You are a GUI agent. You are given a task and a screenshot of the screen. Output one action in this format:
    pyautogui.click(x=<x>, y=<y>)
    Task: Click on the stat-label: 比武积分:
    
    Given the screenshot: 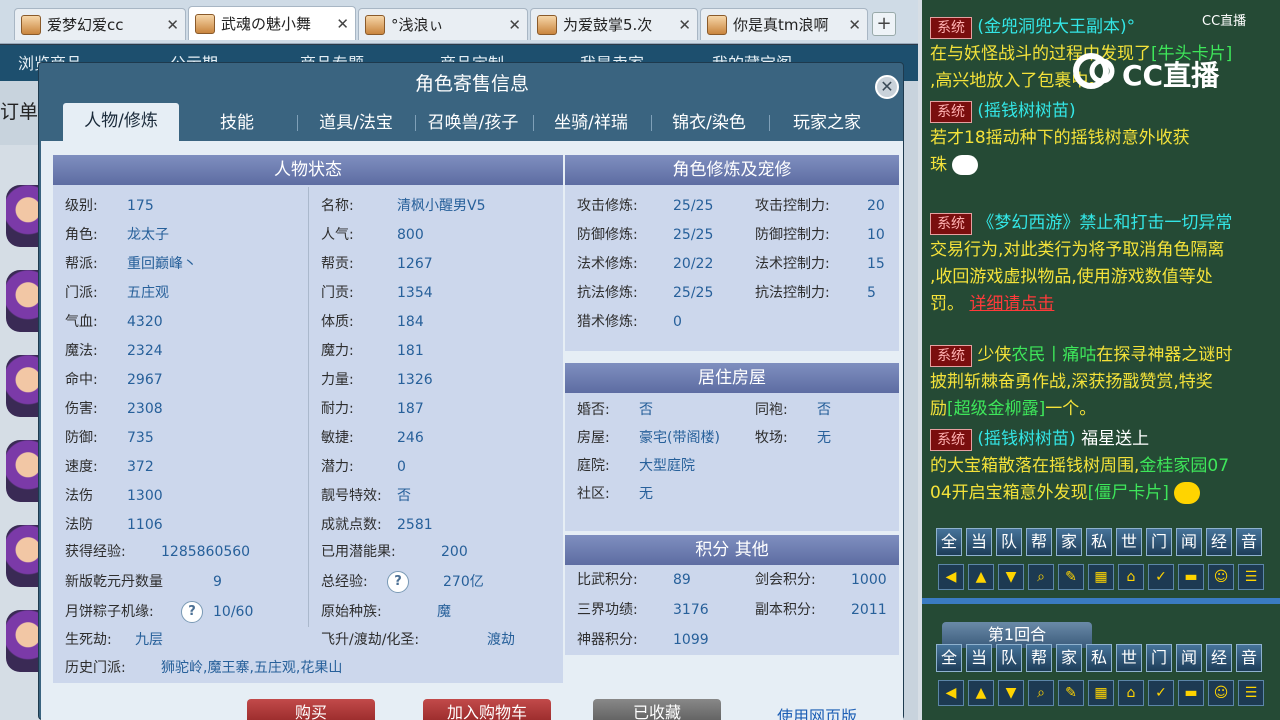 What is the action you would take?
    pyautogui.click(x=607, y=580)
    